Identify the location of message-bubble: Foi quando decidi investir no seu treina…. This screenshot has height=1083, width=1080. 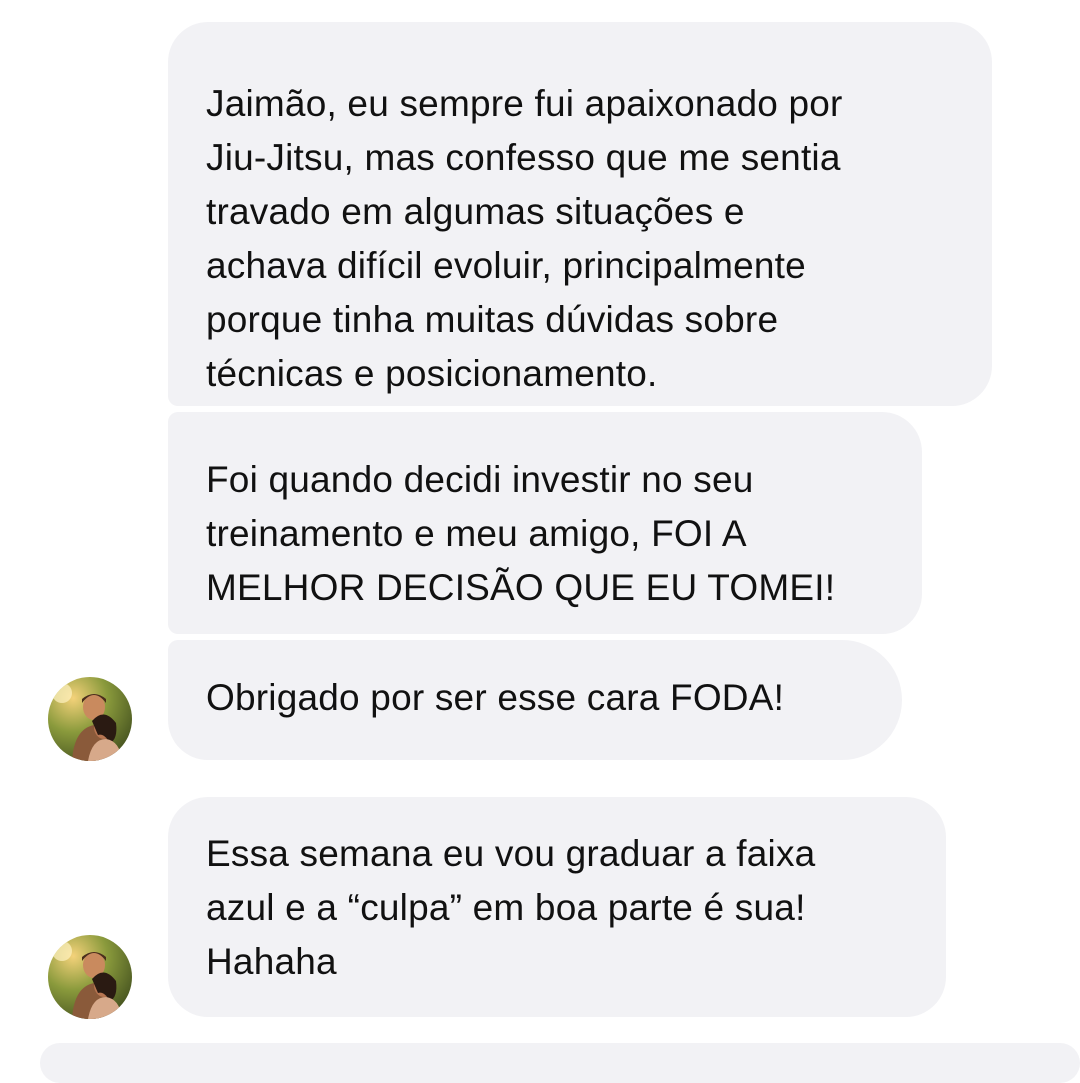
(545, 523).